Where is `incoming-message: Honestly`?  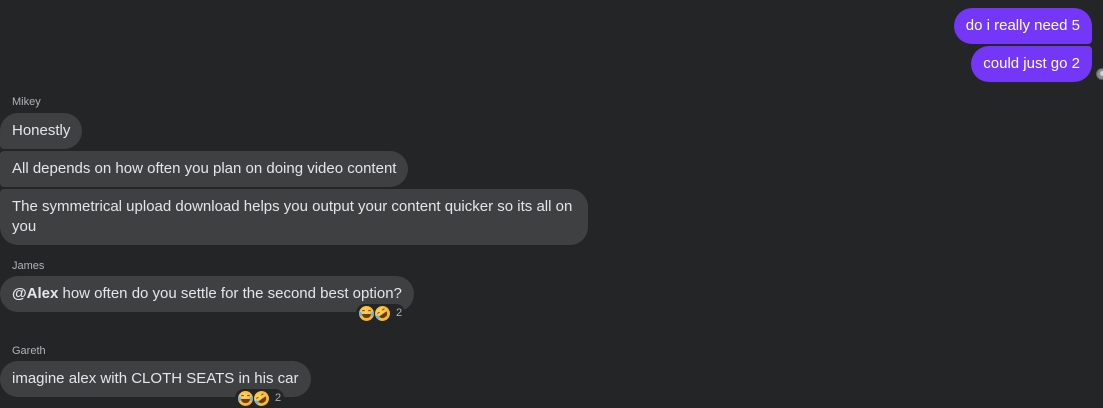 incoming-message: Honestly is located at coordinates (41, 131).